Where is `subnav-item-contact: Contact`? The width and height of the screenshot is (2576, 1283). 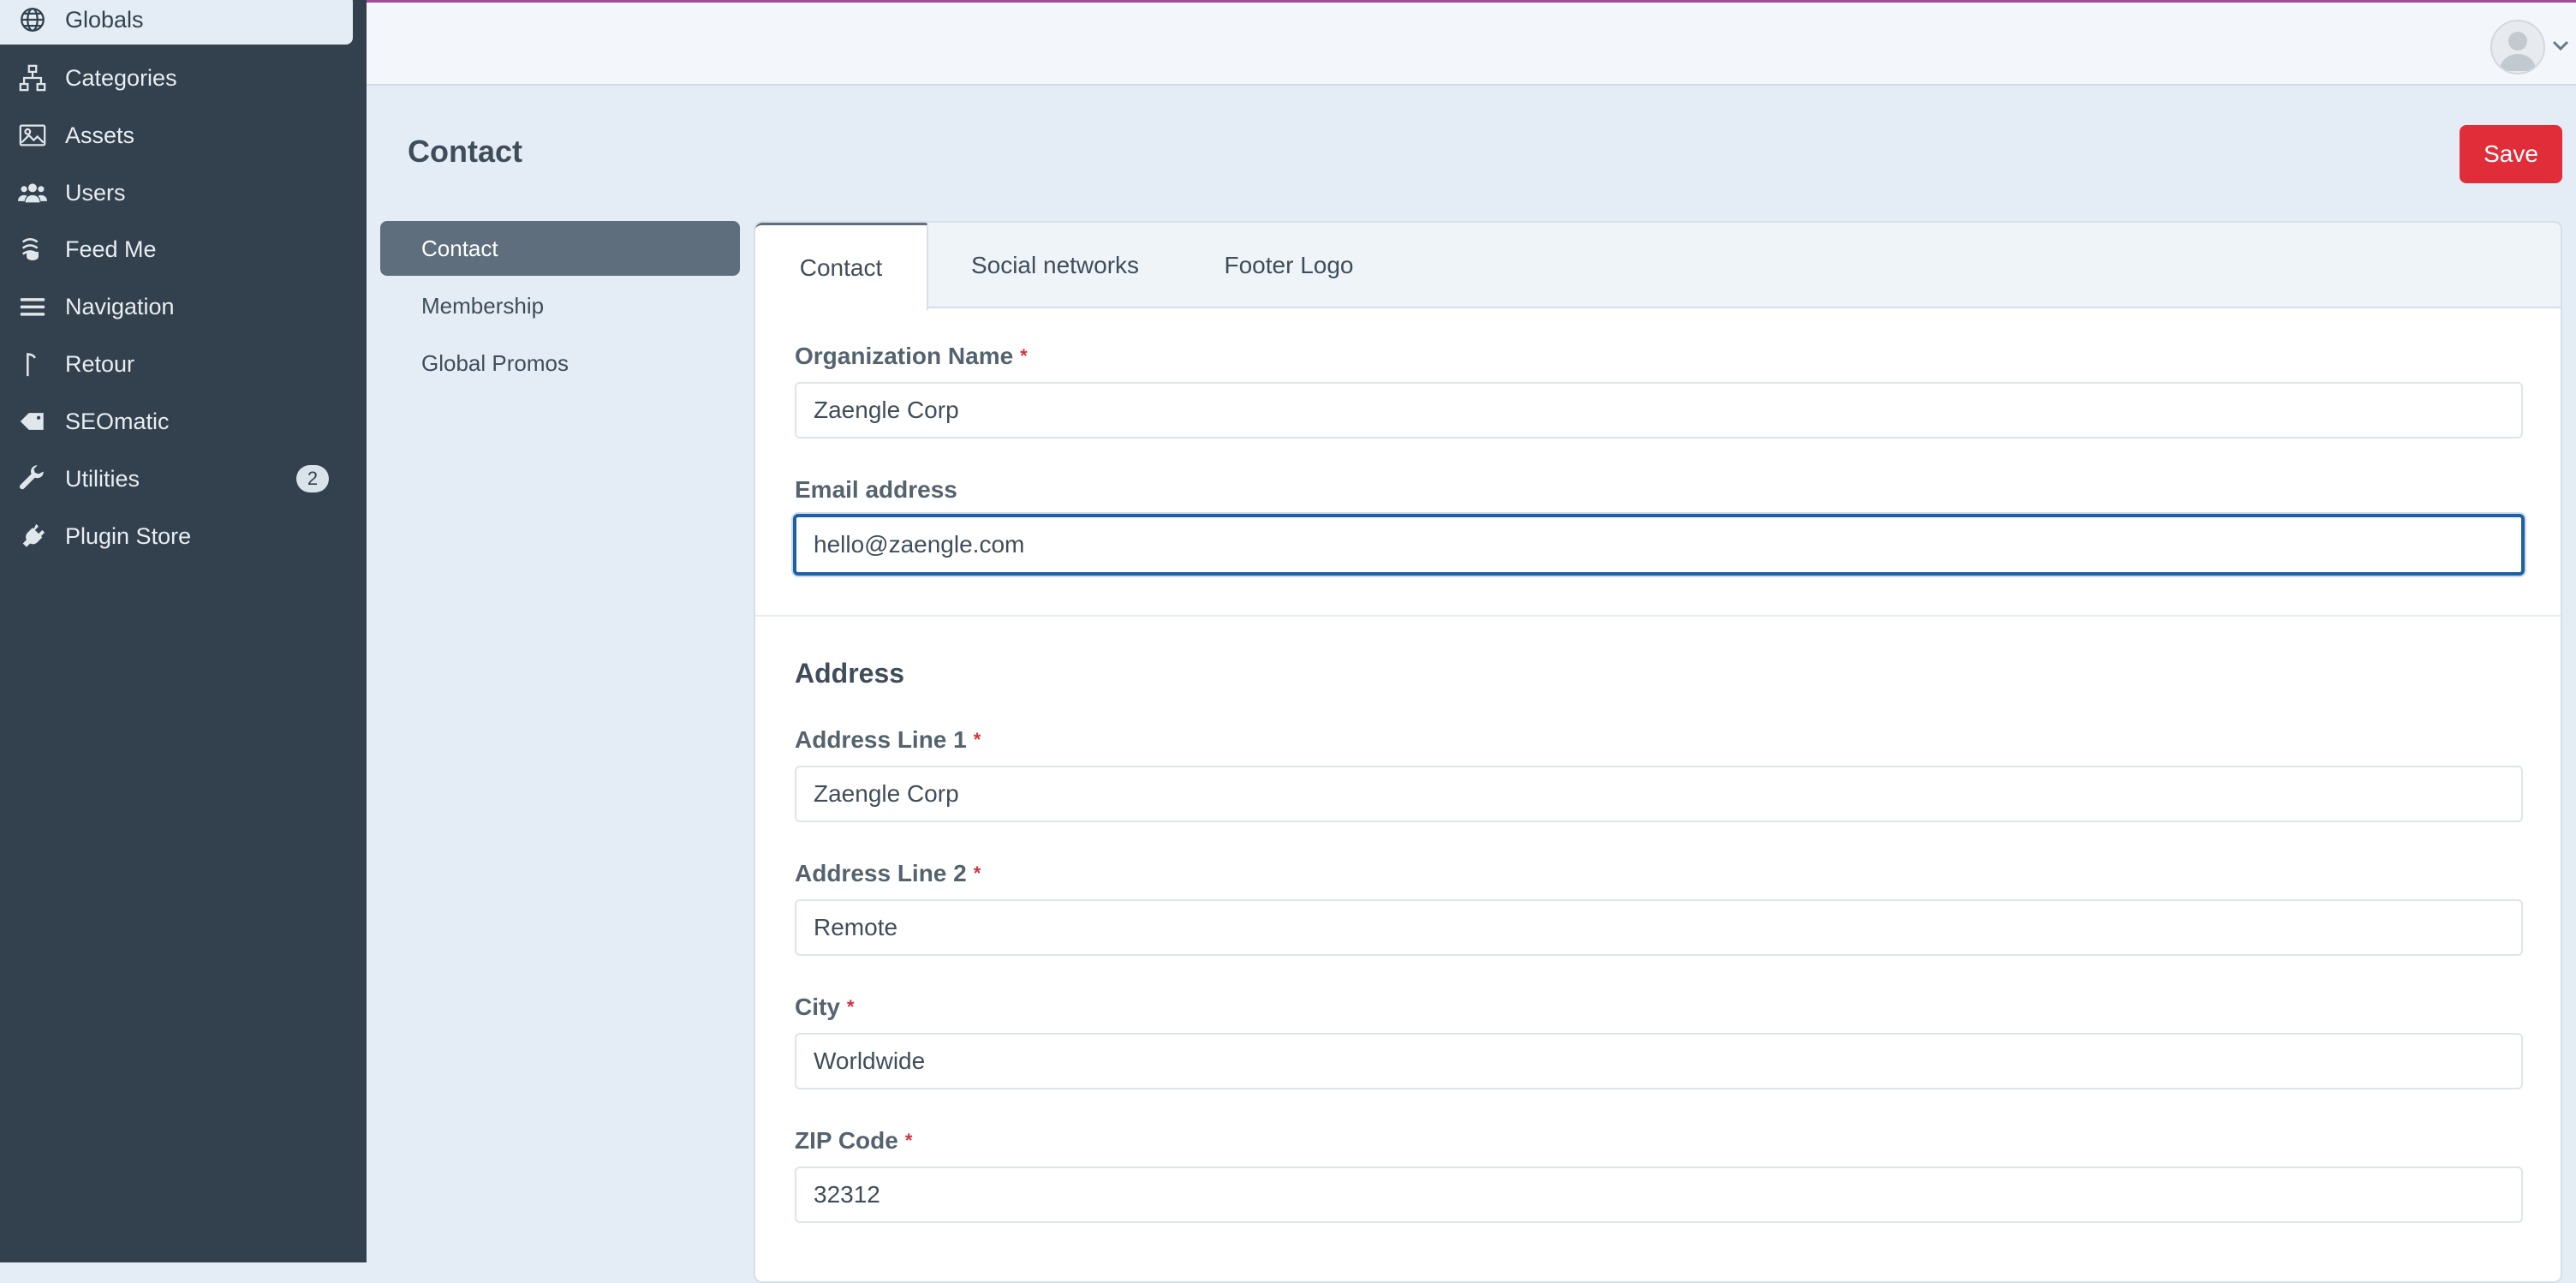 subnav-item-contact: Contact is located at coordinates (560, 249).